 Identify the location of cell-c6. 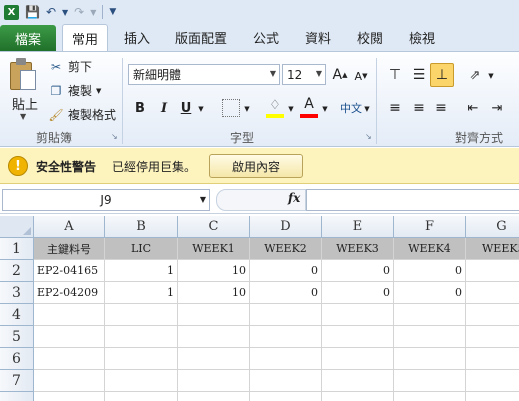
(214, 359).